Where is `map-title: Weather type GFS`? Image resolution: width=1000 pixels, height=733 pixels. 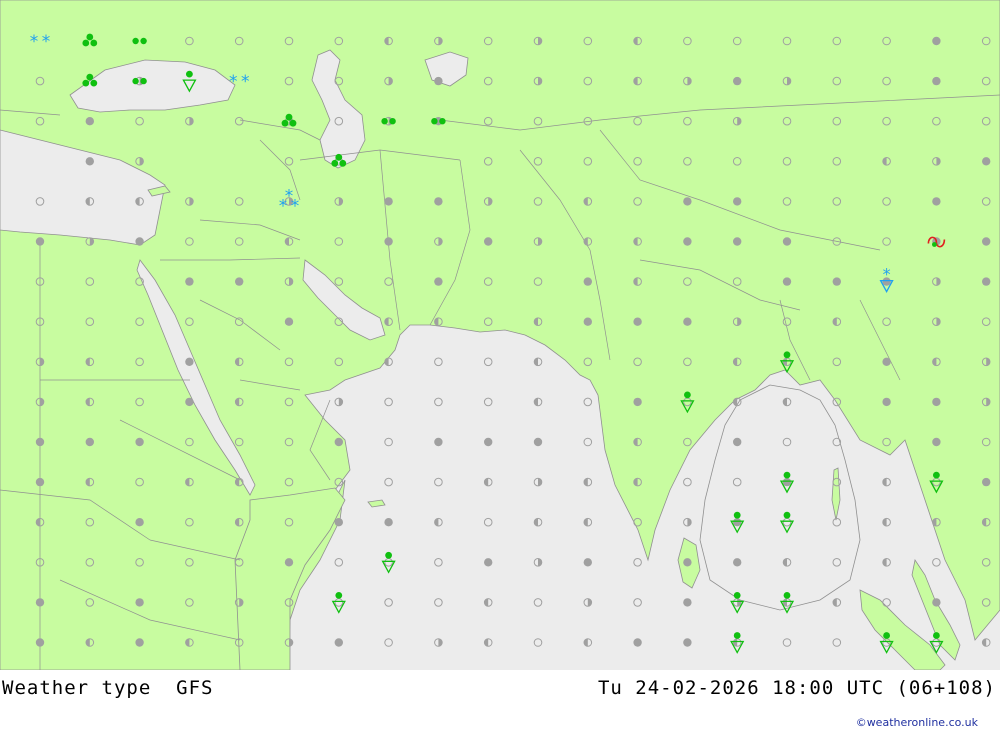
map-title: Weather type GFS is located at coordinates (108, 688).